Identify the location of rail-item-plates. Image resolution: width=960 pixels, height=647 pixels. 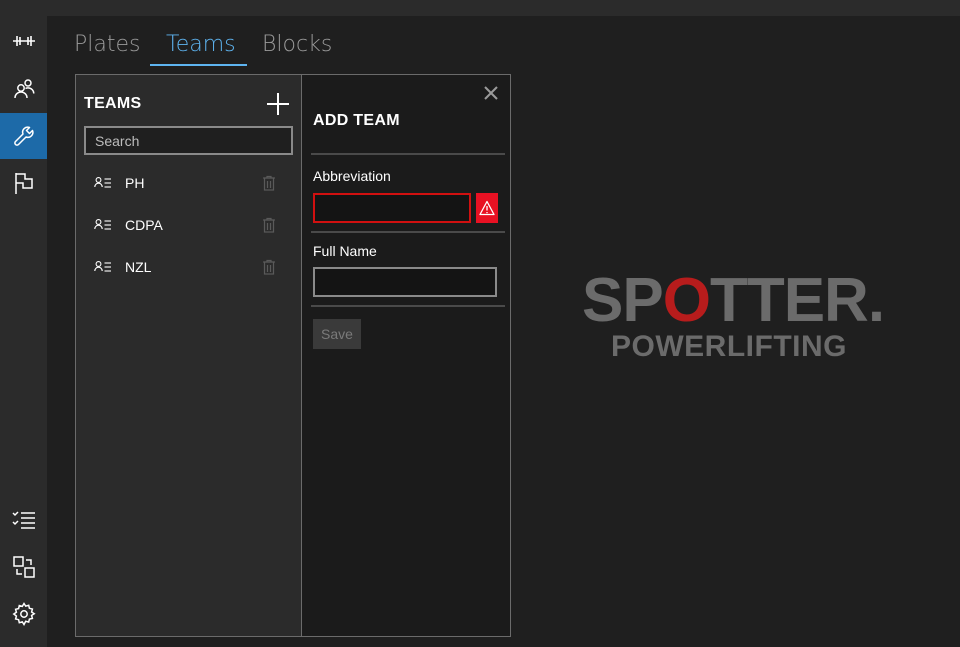
(23, 41).